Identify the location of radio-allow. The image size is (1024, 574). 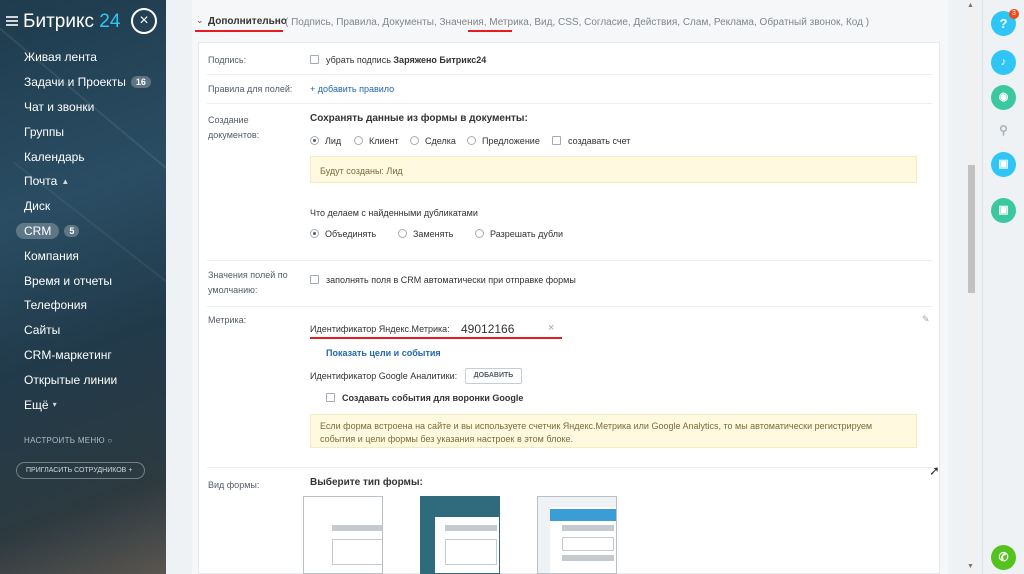
(479, 233).